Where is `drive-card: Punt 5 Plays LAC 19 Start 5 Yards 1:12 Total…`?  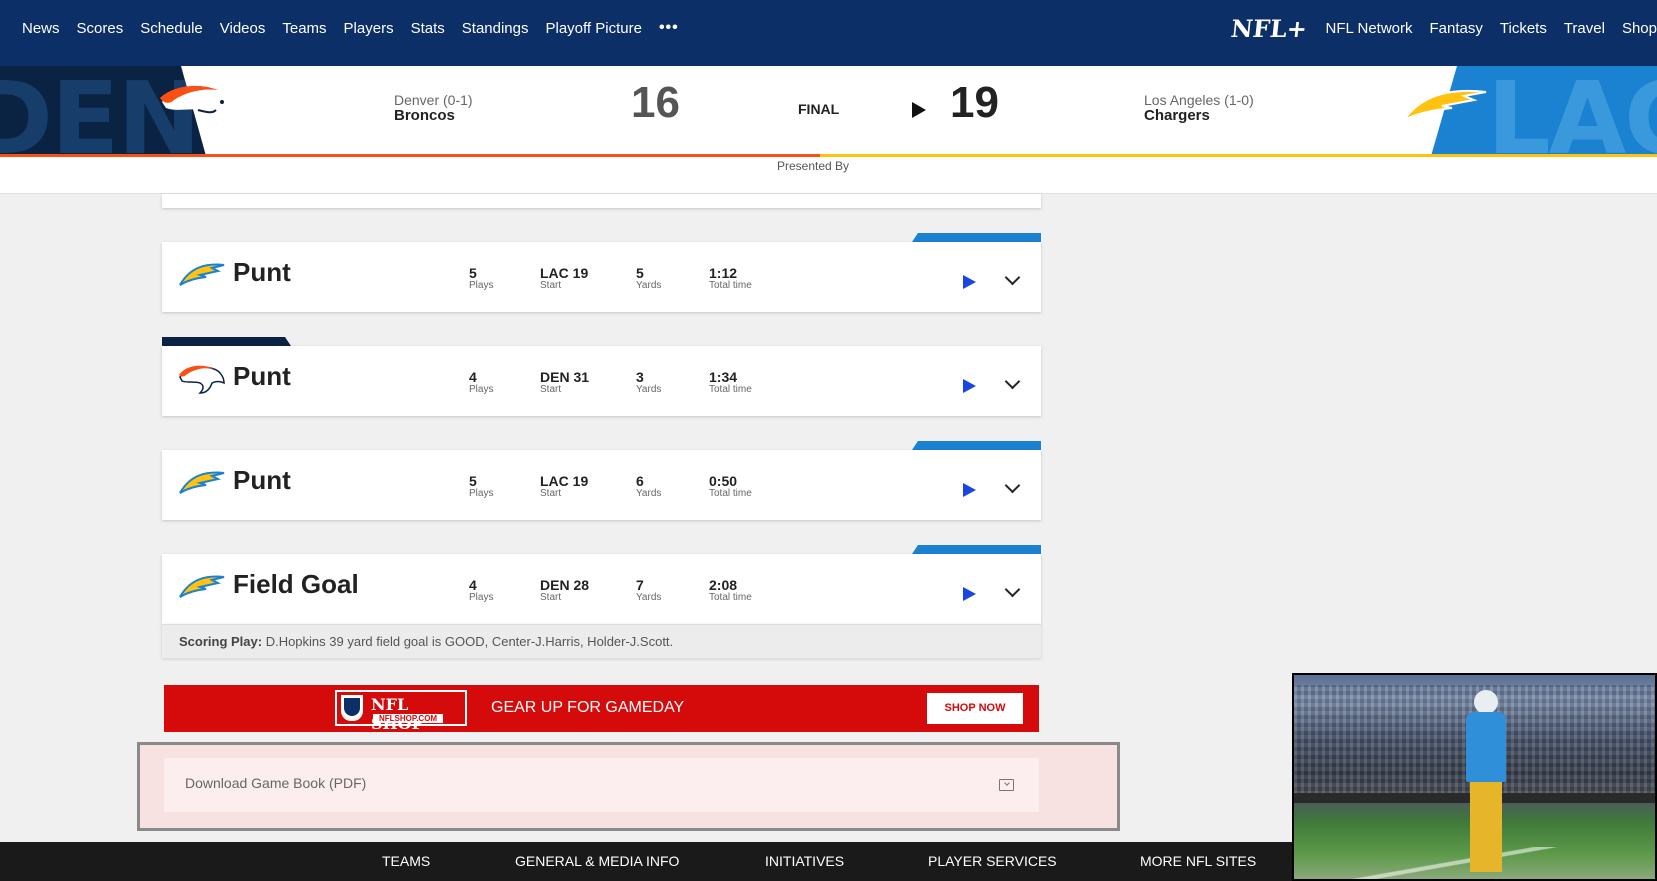
drive-card: Punt 5 Plays LAC 19 Start 5 Yards 1:12 Total… is located at coordinates (601, 277).